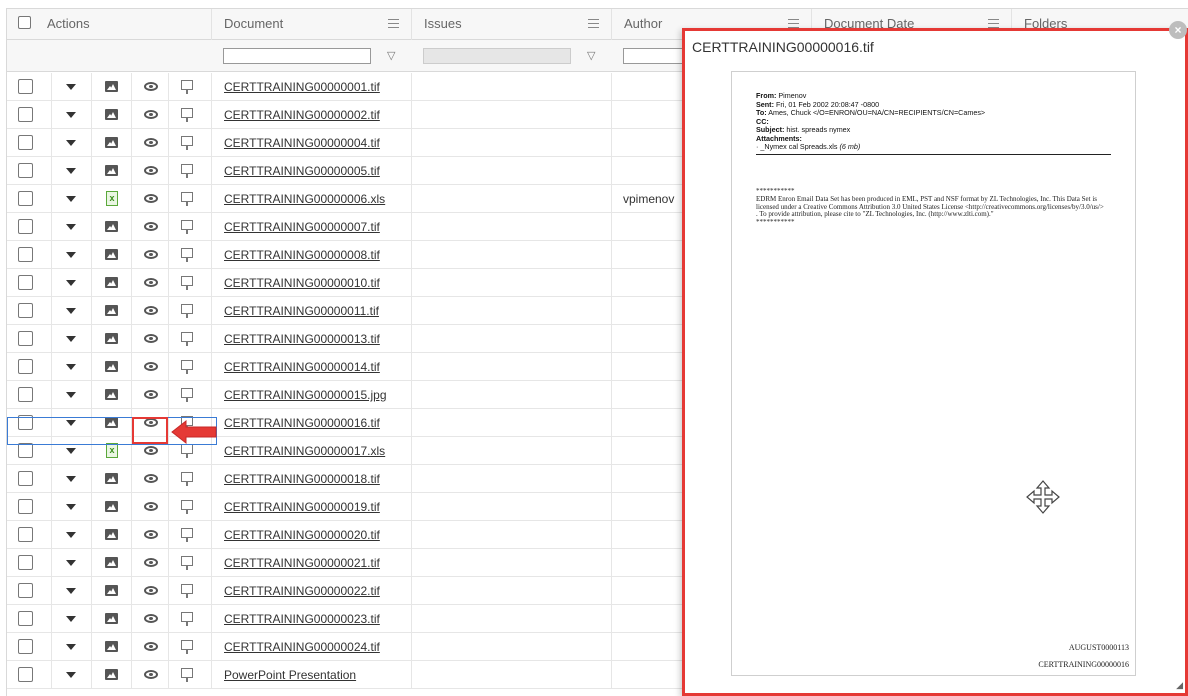  What do you see at coordinates (302, 479) in the screenshot?
I see `document-link: CERTTRAINING00000018.tif` at bounding box center [302, 479].